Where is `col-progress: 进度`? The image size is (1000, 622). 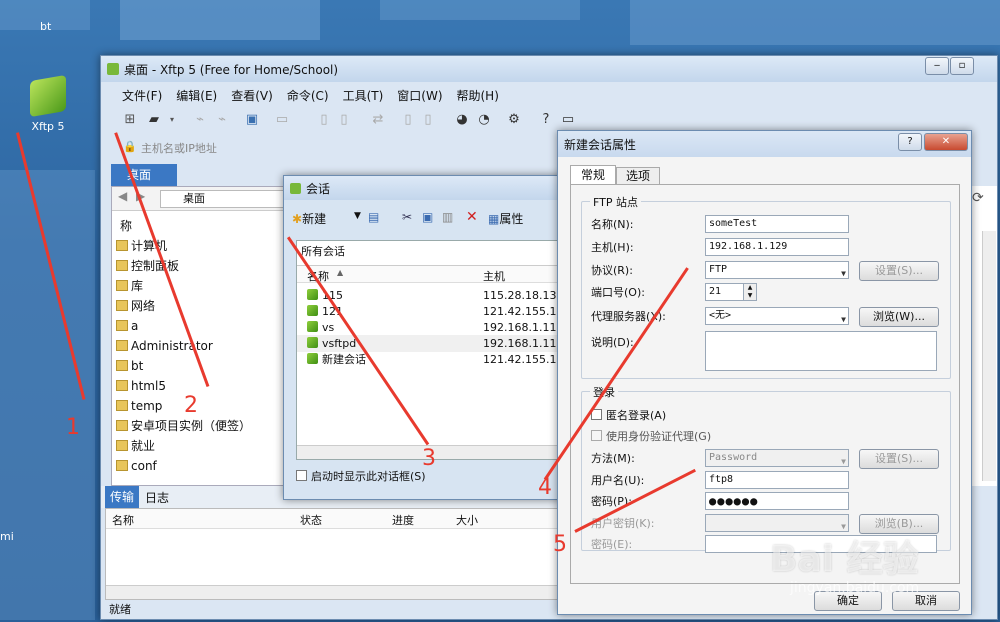 col-progress: 进度 is located at coordinates (403, 520).